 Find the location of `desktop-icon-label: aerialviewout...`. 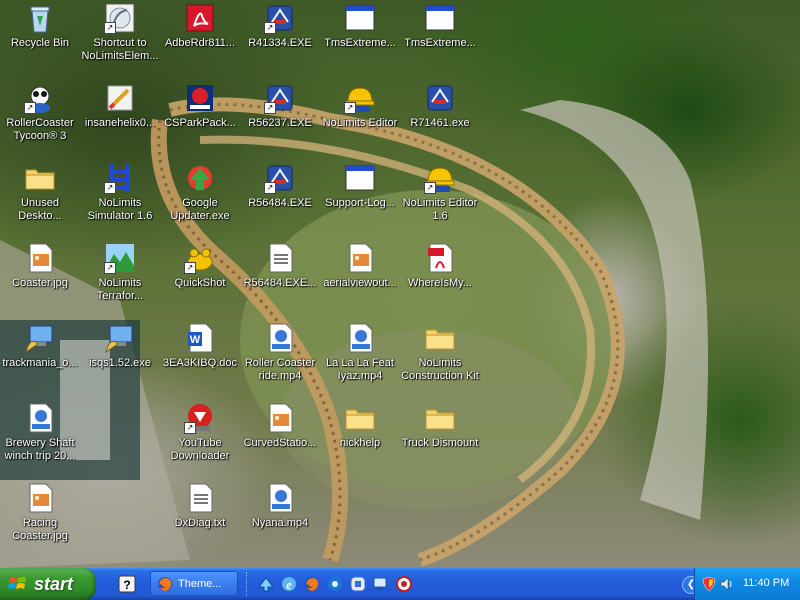

desktop-icon-label: aerialviewout... is located at coordinates (360, 283).